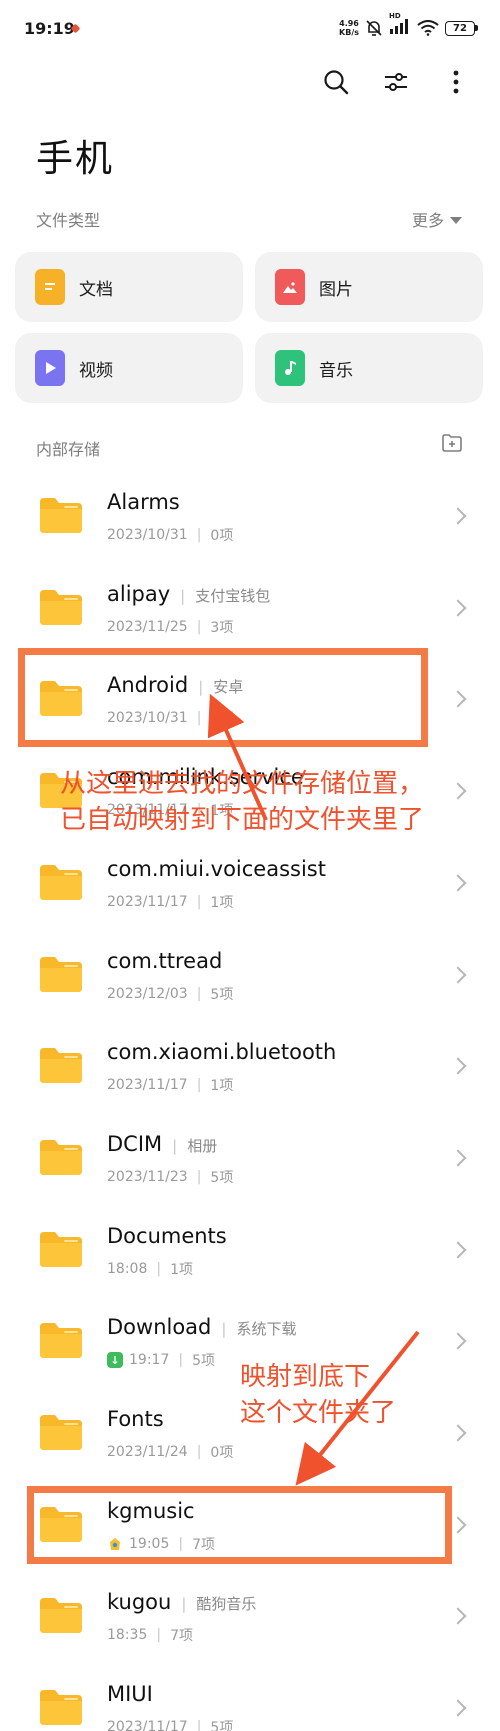 Image resolution: width=500 pixels, height=1731 pixels. Describe the element at coordinates (242, 802) in the screenshot. I see `annotation-note-1: 从这里进去找的文件存储位置， 已自动映射到下面的文件夹里了` at that location.